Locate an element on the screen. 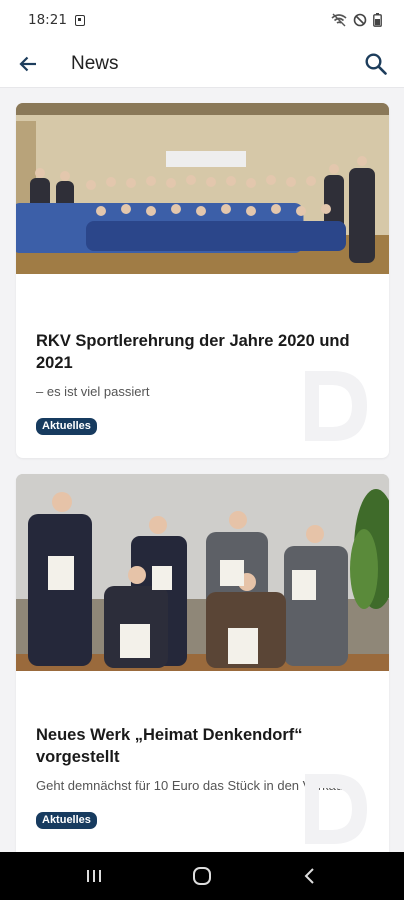 This screenshot has height=900, width=404. arrow-back-icon is located at coordinates (27, 63).